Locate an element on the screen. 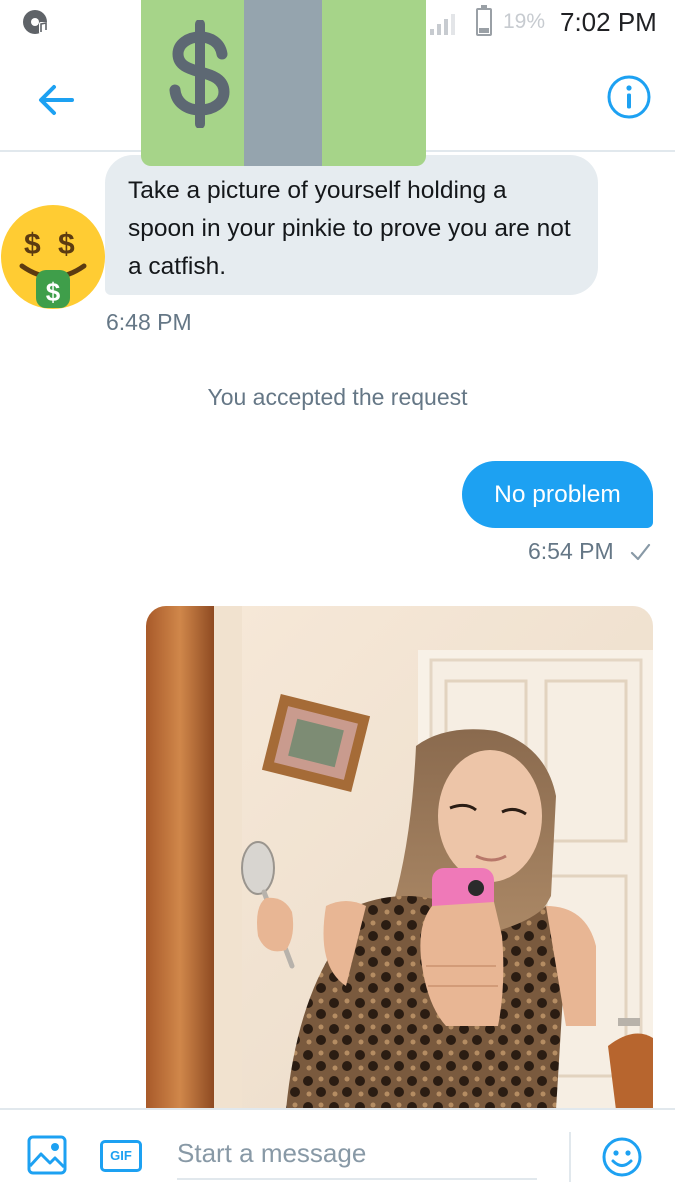  sent-check-icon is located at coordinates (640, 552).